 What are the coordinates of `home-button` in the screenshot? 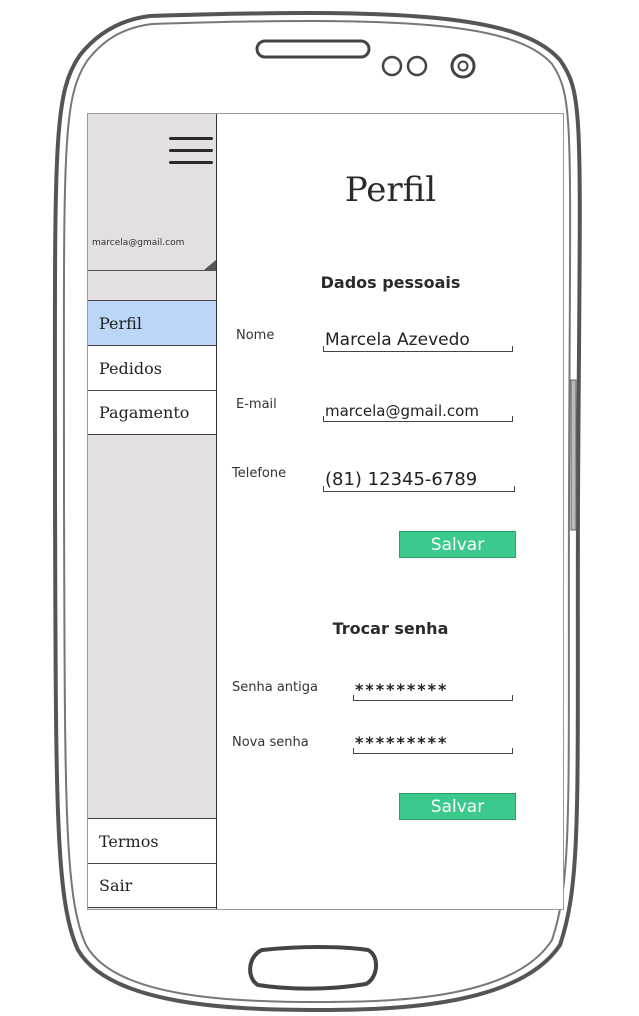 It's located at (313, 968).